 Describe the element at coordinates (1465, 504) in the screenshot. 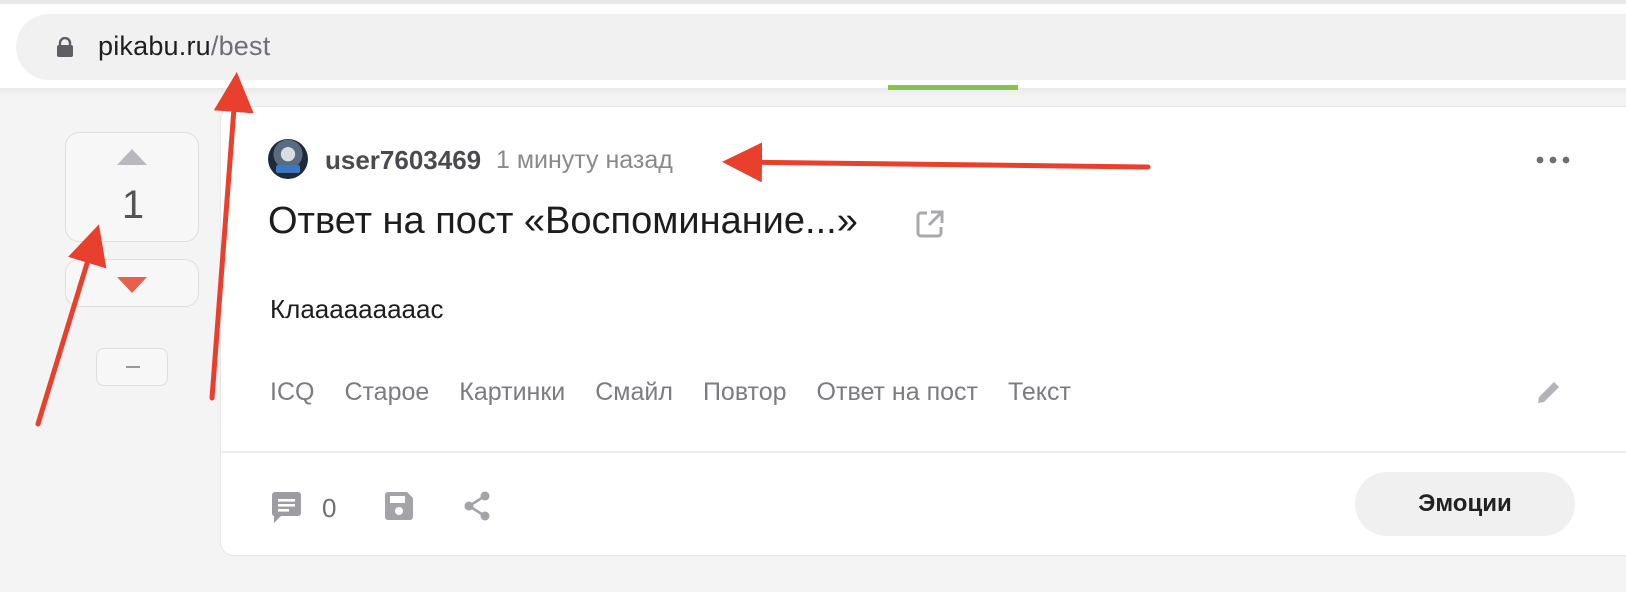

I see `emotions-button: Эмоции` at that location.